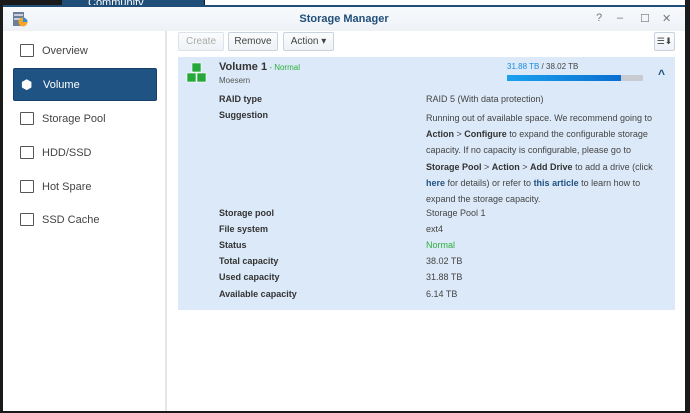 The height and width of the screenshot is (413, 690). I want to click on volume-name: Volume 1, so click(243, 67).